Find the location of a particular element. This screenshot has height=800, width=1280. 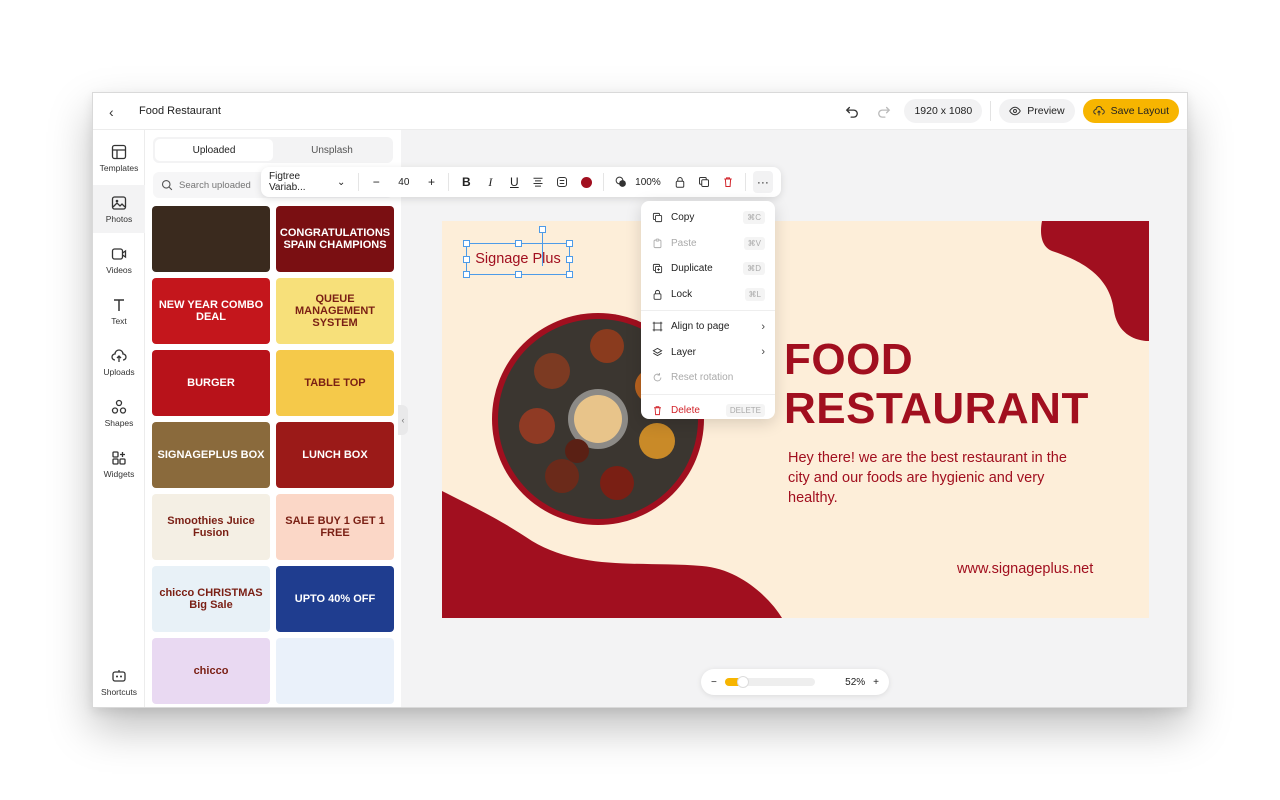

rail-item-videos: Videos is located at coordinates (119, 260).